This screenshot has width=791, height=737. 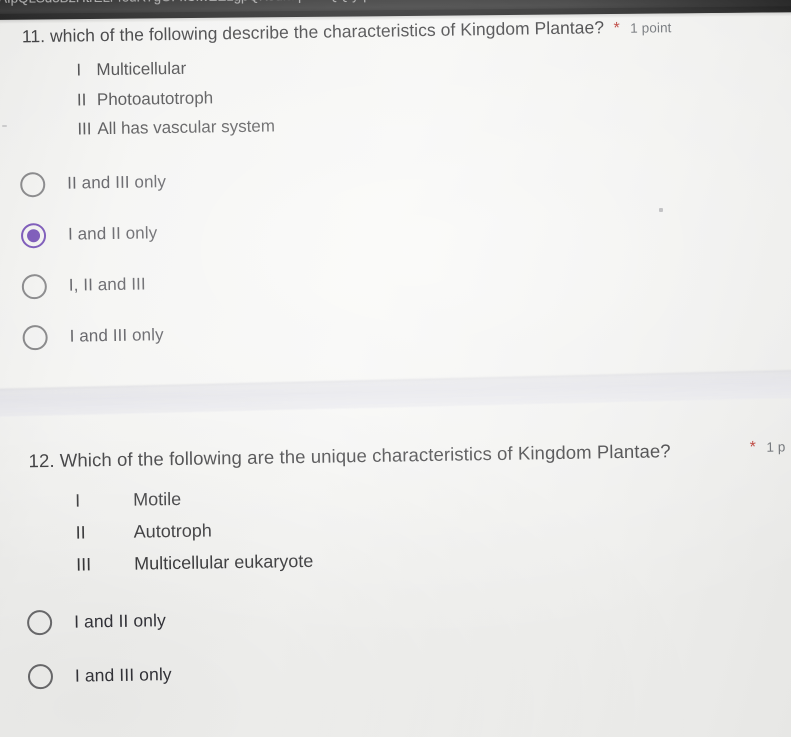 I want to click on statement-text: Motile, so click(x=157, y=499).